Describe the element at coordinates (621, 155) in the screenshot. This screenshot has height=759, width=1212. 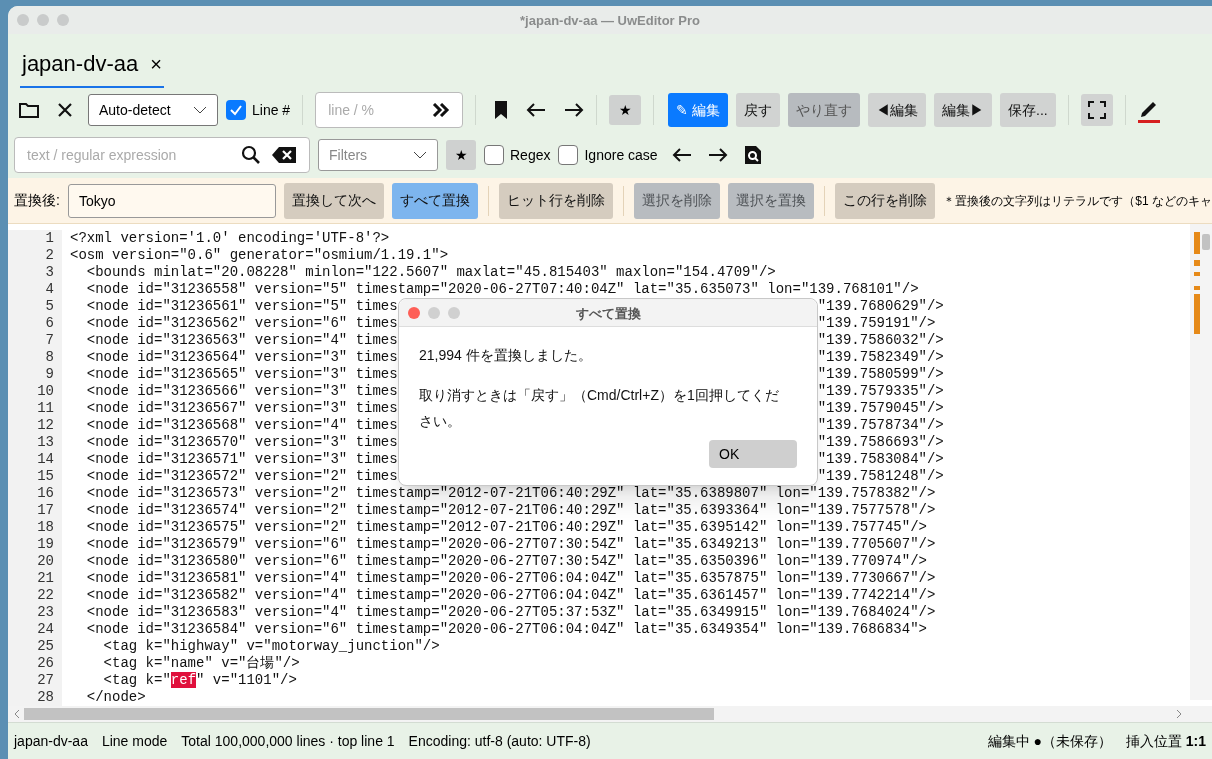
I see `checkbox-label: Ignore case` at that location.